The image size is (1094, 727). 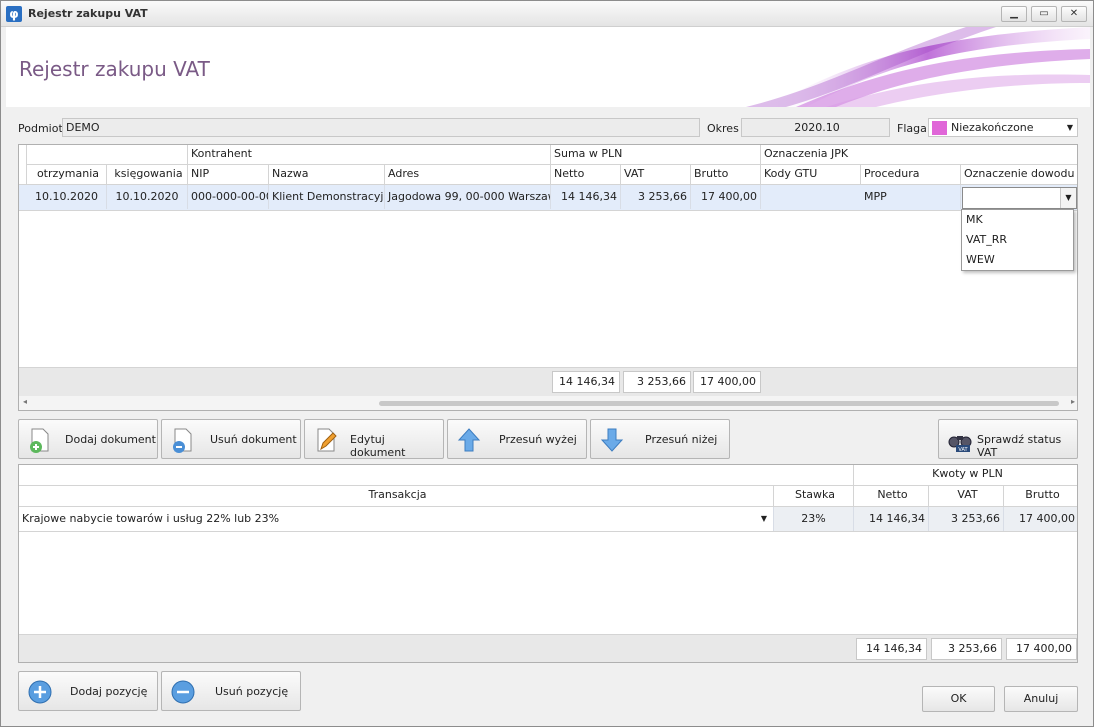 I want to click on col-header-procedura: Procedura, so click(x=911, y=175).